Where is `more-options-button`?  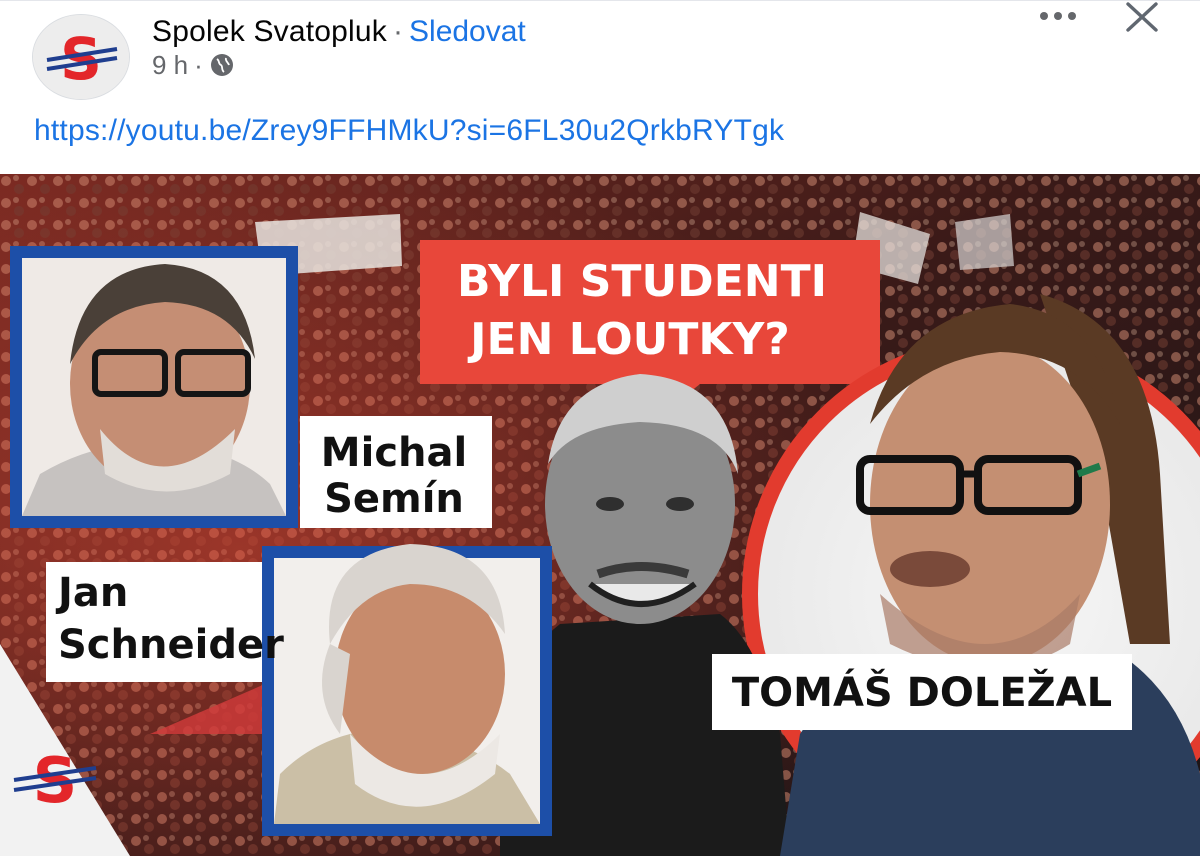 more-options-button is located at coordinates (1058, 16).